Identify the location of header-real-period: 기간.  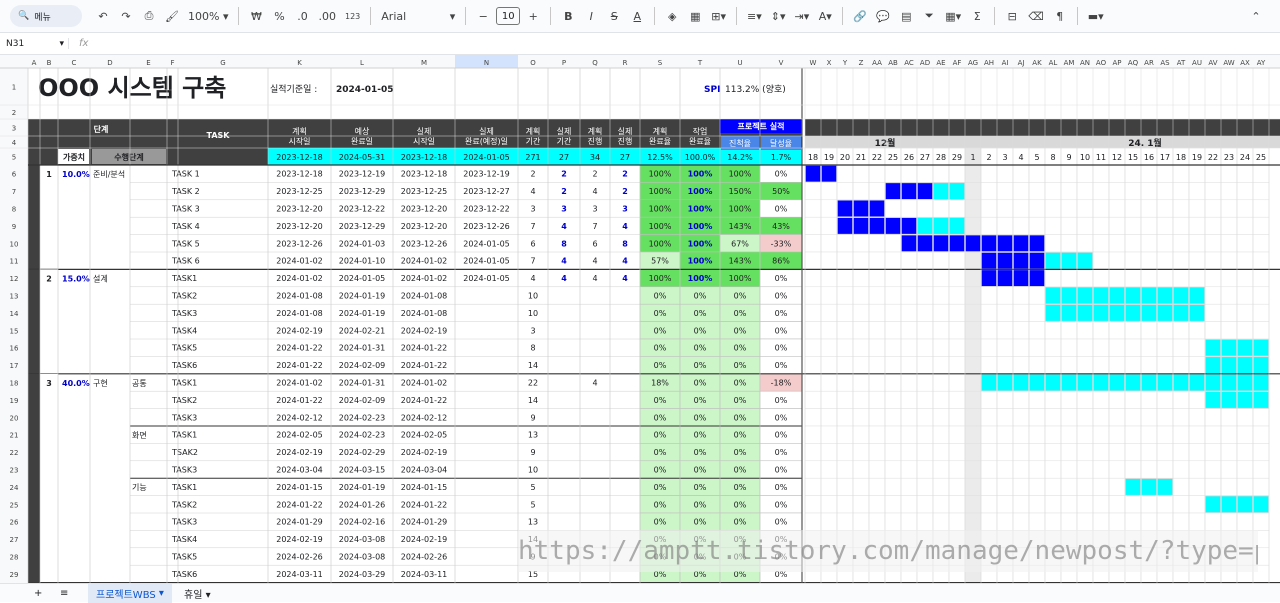
(564, 141).